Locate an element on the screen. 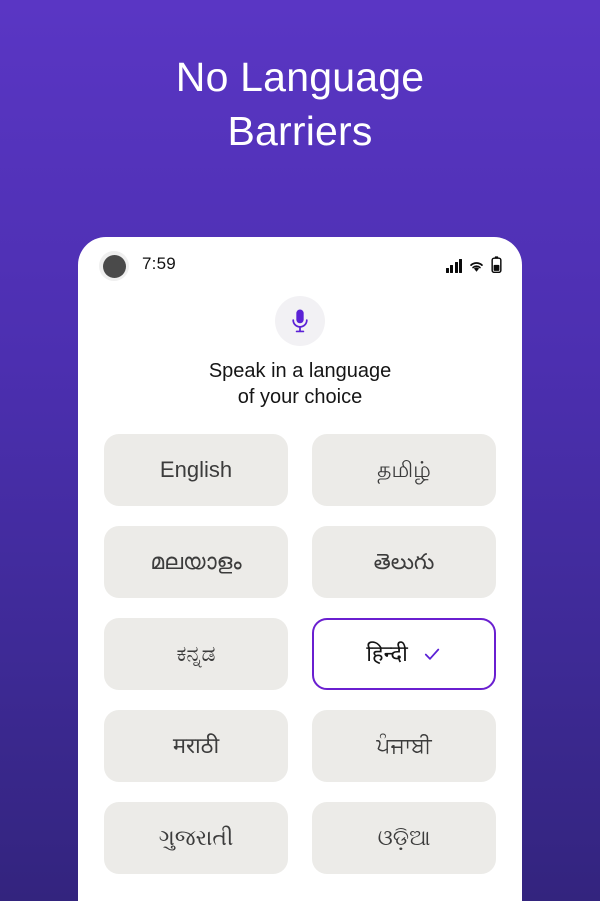  microphone-button is located at coordinates (300, 321).